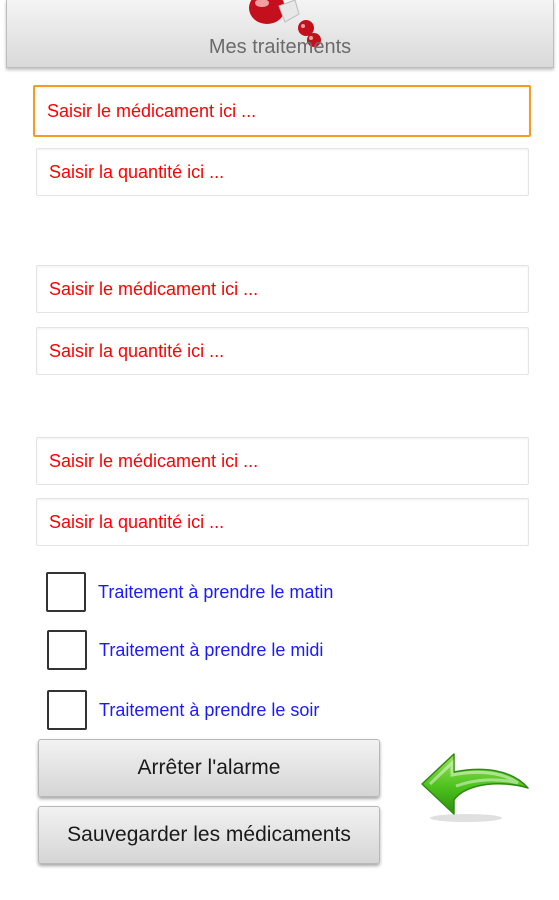 The image size is (559, 900). I want to click on checkbox-label-soir: Traitement à prendre le soir, so click(209, 710).